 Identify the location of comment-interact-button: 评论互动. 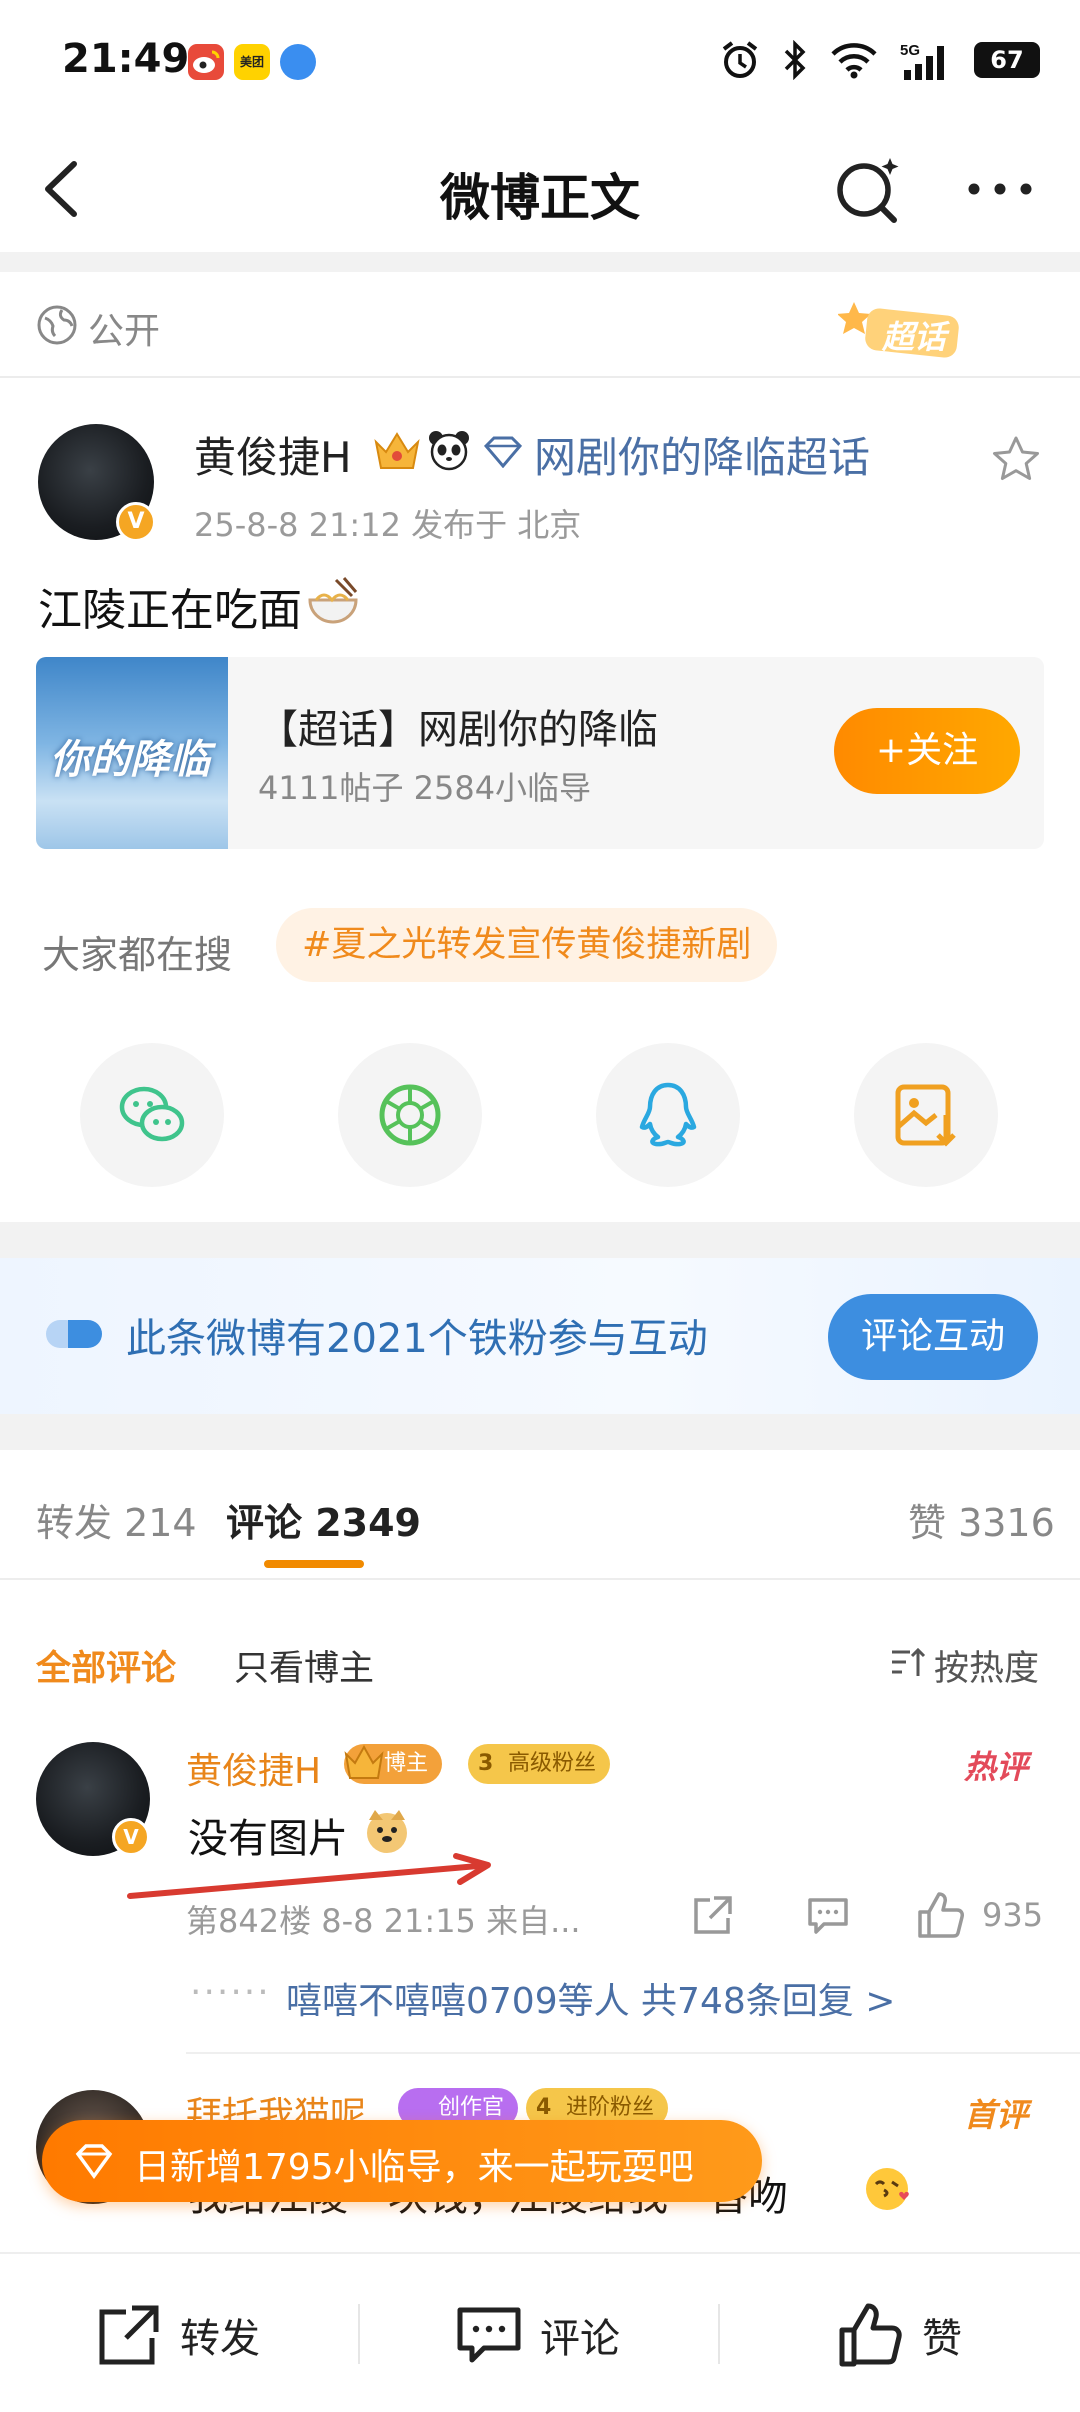
(933, 1337).